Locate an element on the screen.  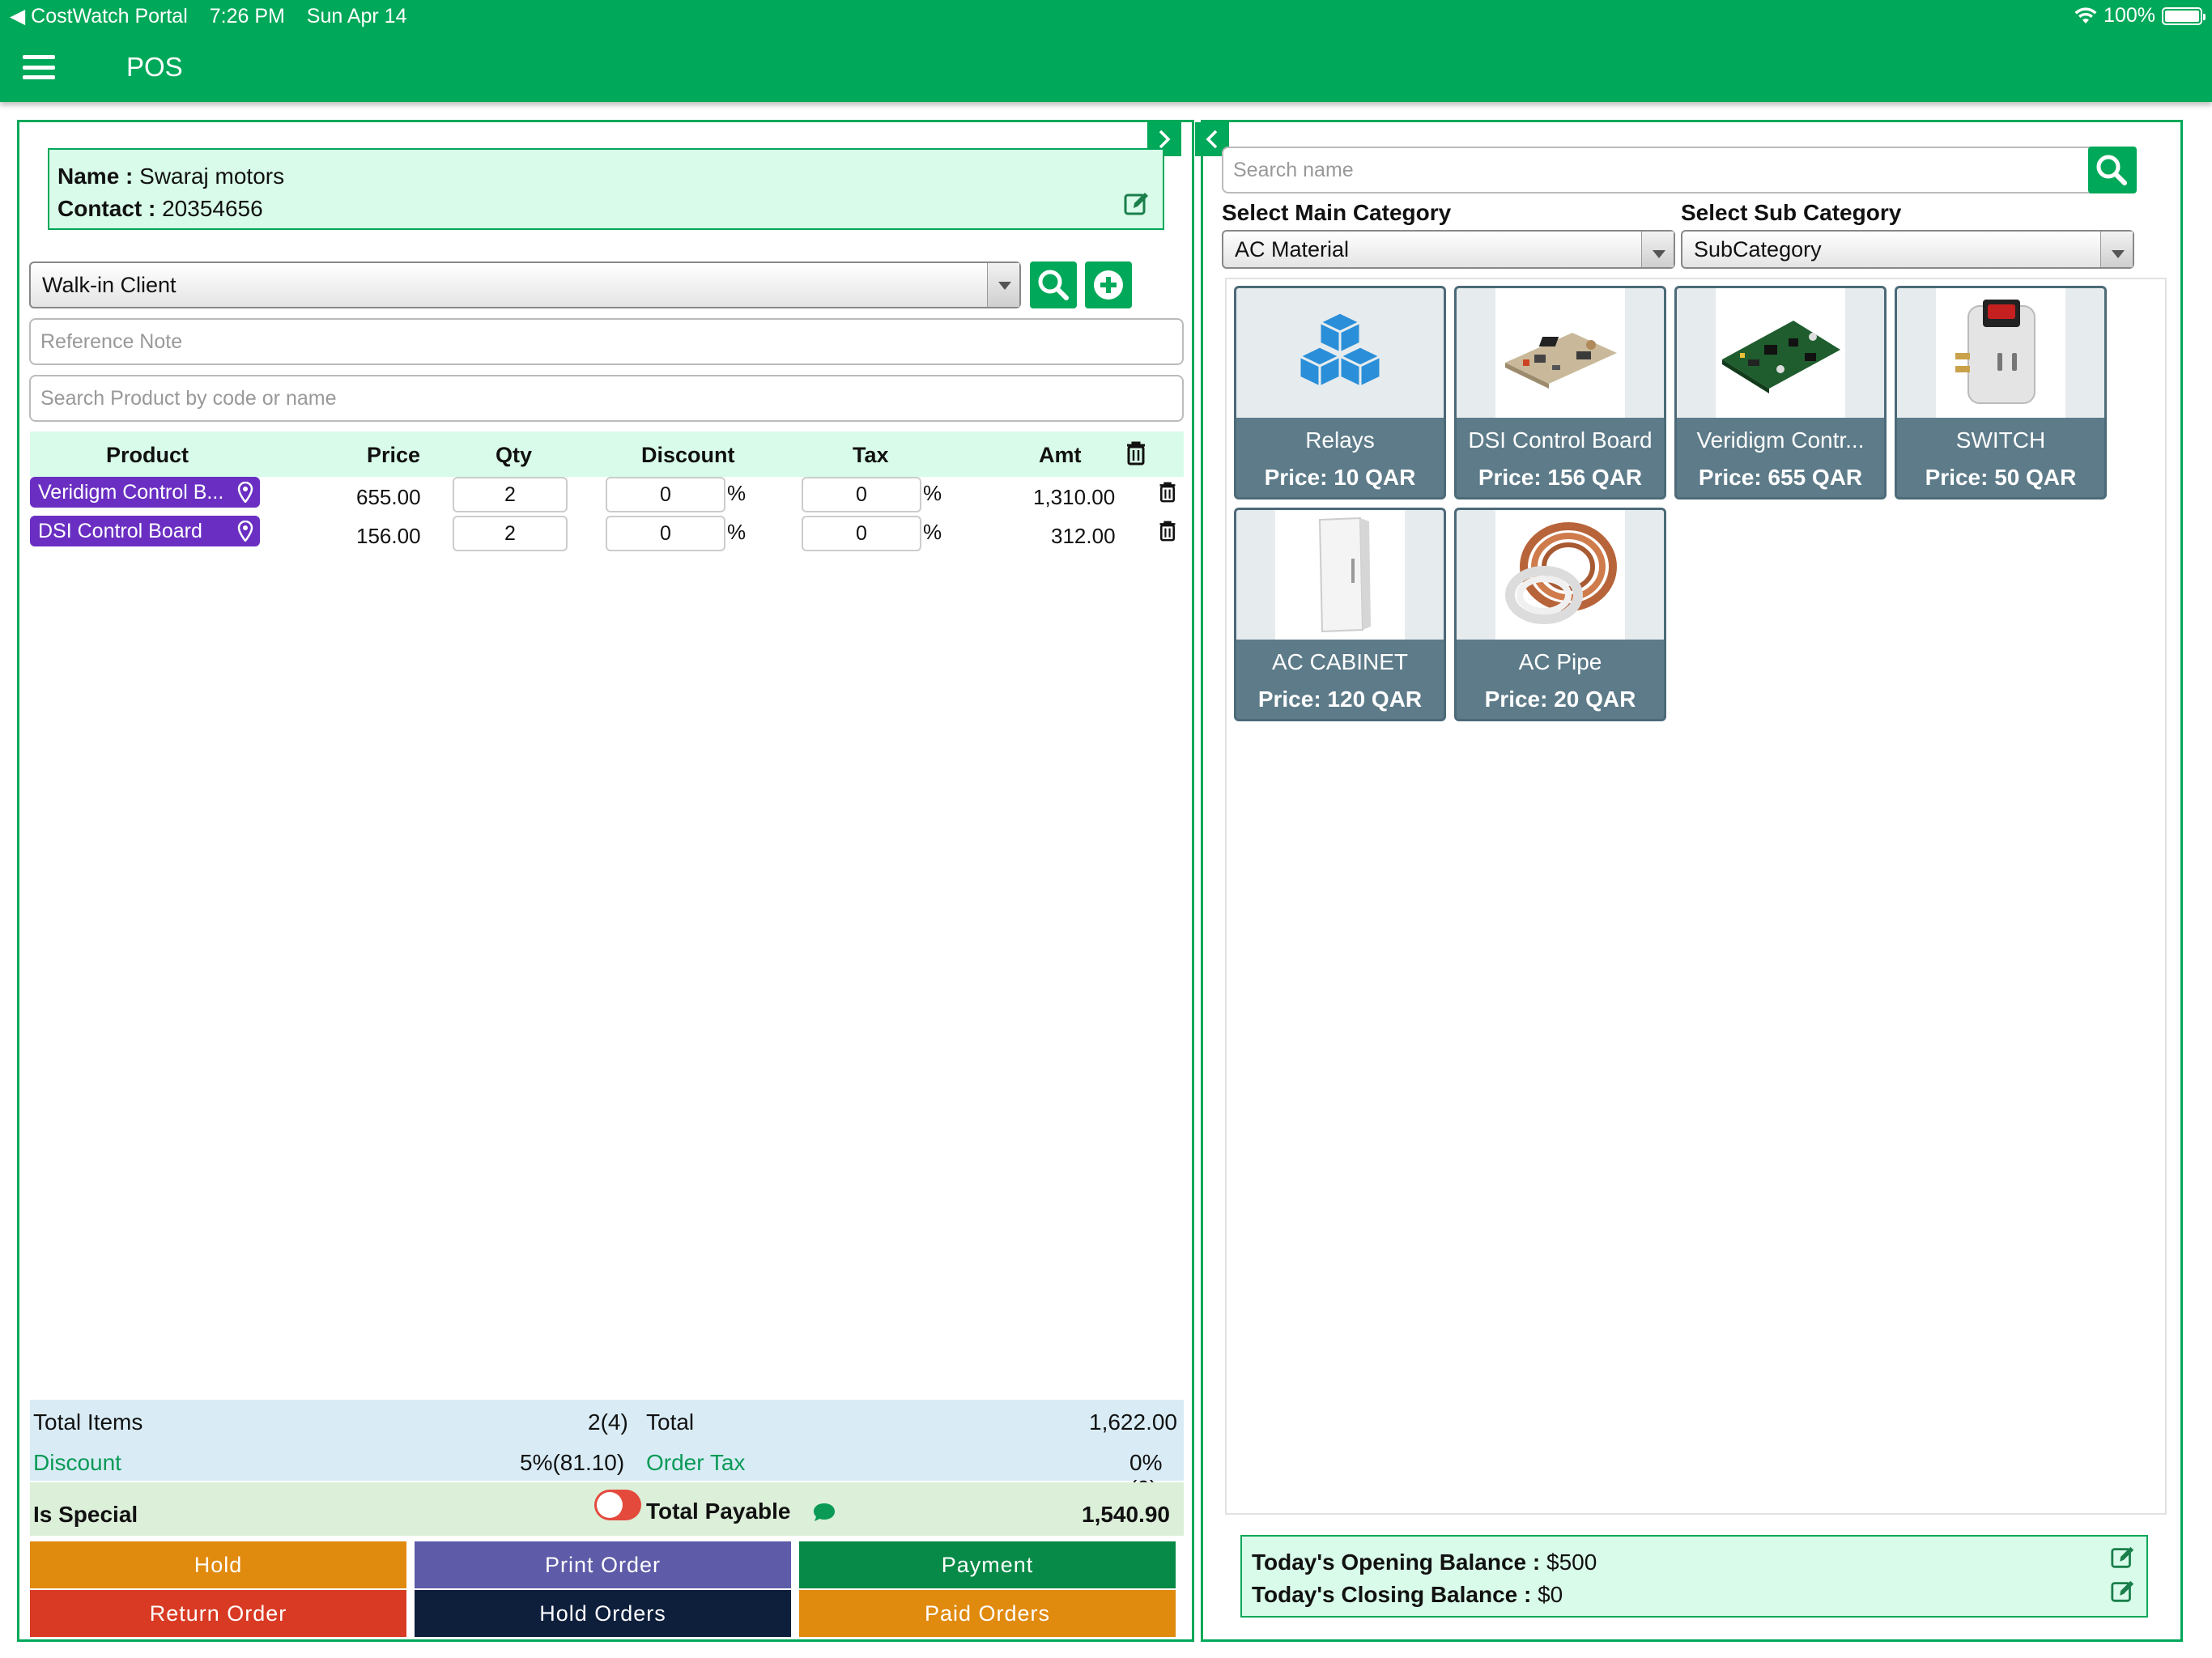
comment-icon is located at coordinates (824, 1512).